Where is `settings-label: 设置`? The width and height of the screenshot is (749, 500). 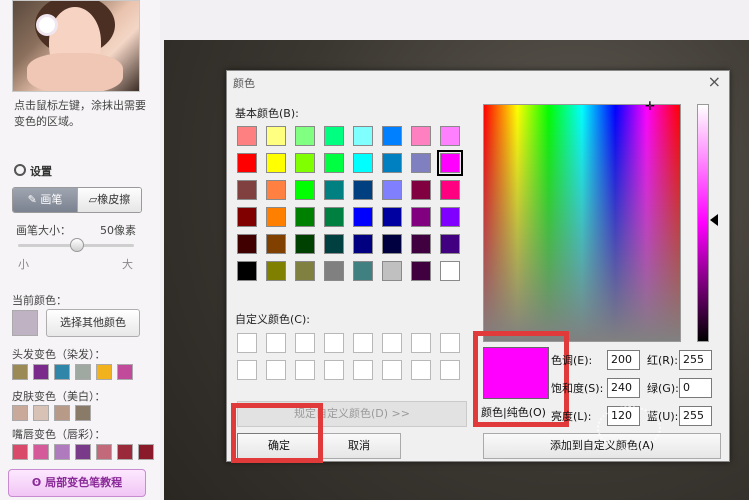
settings-label: 设置 is located at coordinates (41, 171).